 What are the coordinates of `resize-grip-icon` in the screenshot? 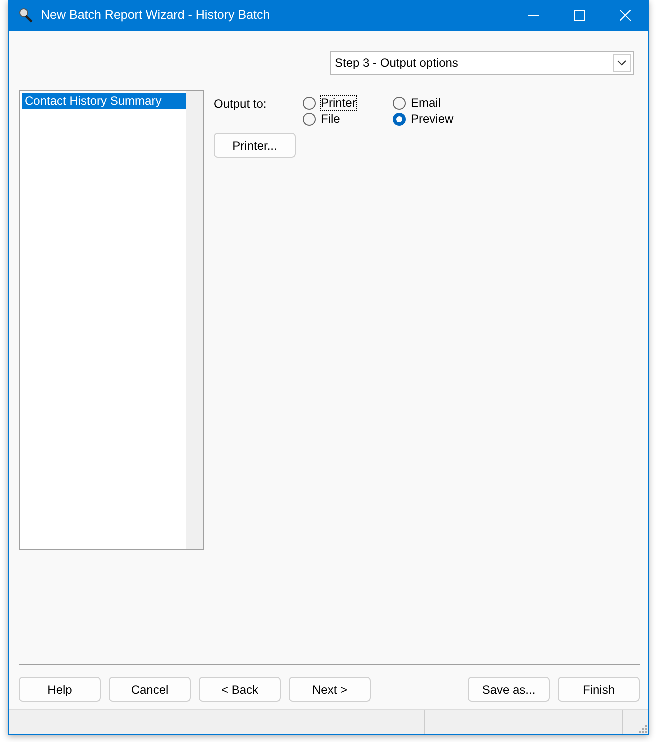 It's located at (643, 729).